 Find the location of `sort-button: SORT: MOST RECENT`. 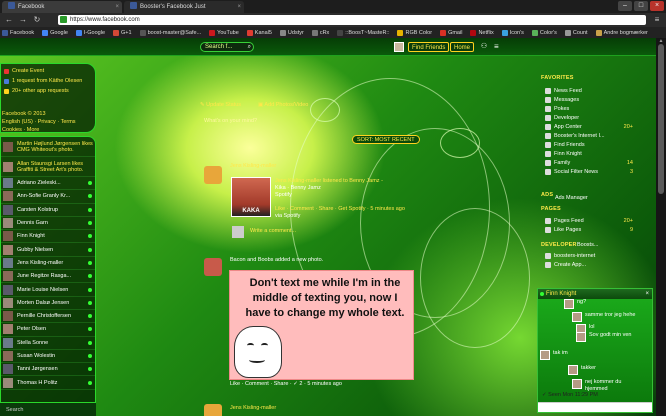

sort-button: SORT: MOST RECENT is located at coordinates (386, 139).